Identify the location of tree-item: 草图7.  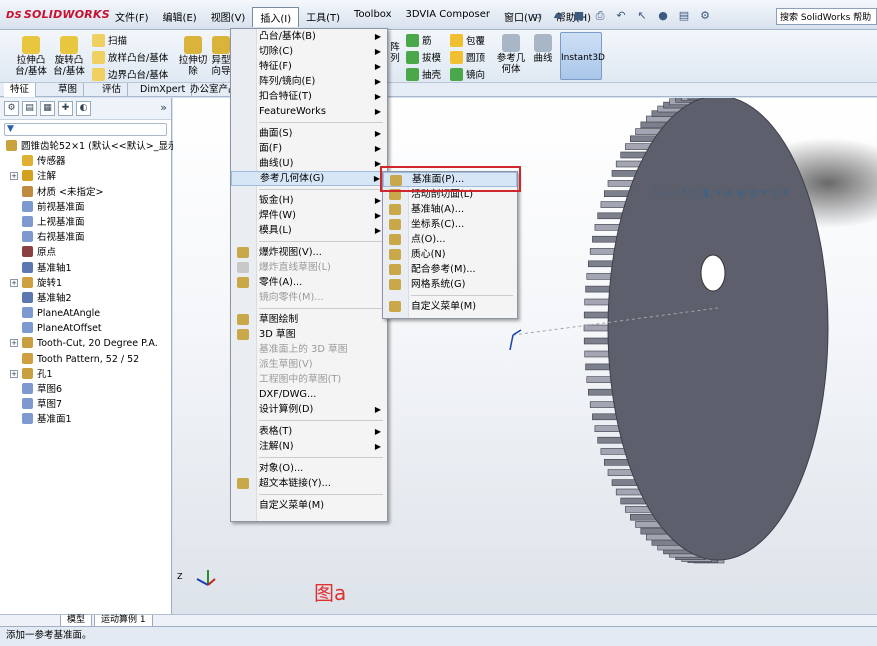
(85, 404).